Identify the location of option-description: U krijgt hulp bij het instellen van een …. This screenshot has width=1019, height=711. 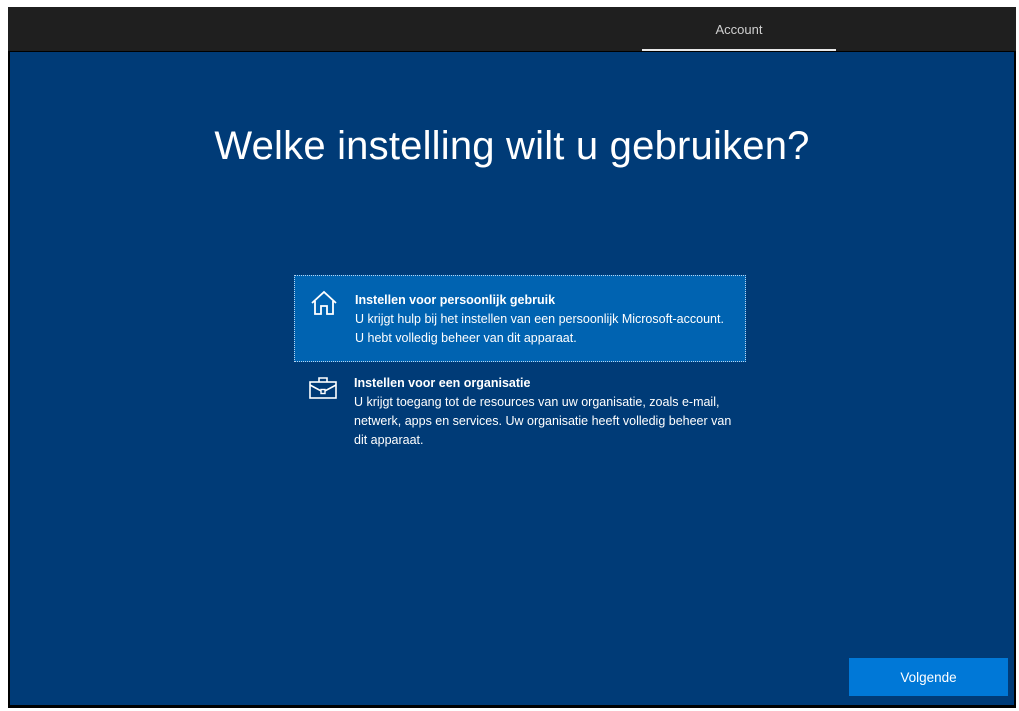
(539, 328).